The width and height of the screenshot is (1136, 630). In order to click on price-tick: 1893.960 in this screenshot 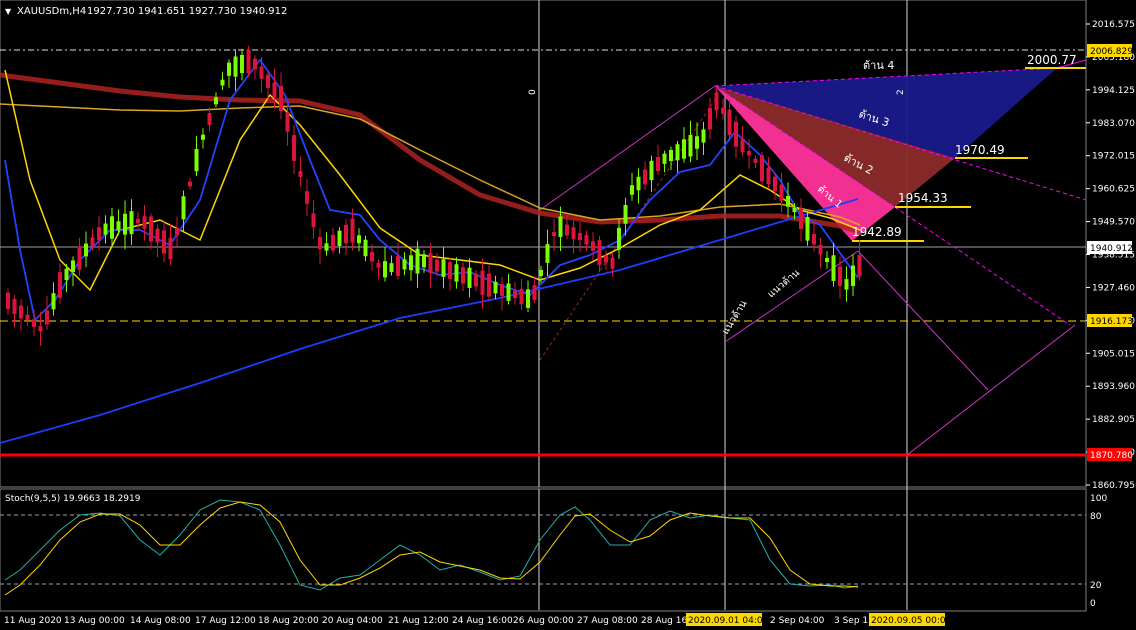, I will do `click(1113, 387)`.